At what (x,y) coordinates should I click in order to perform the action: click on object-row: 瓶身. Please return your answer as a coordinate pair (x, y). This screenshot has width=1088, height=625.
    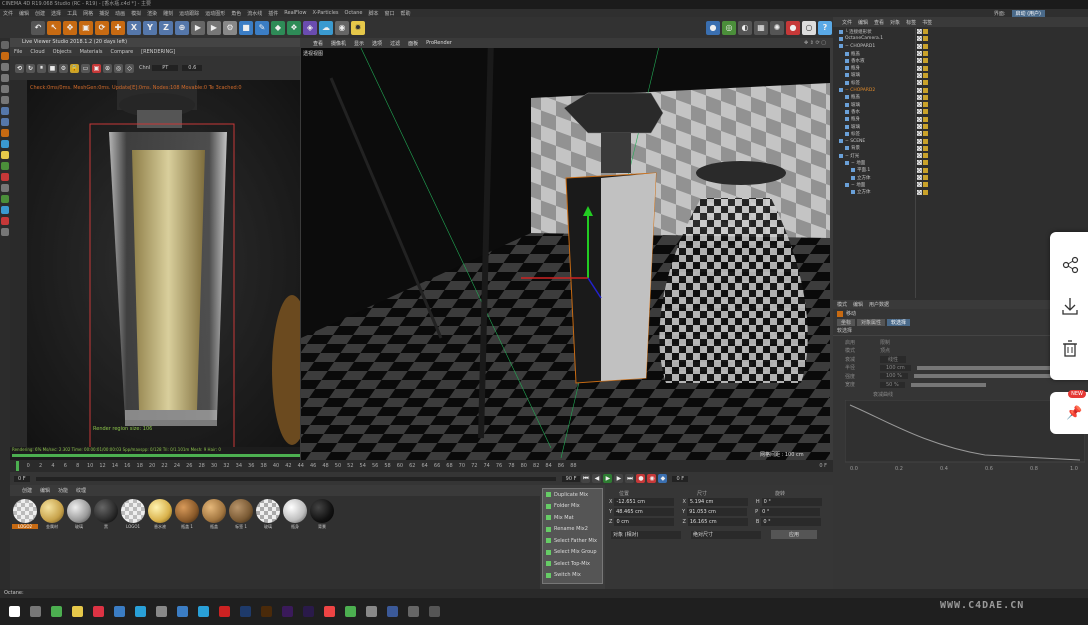
    Looking at the image, I should click on (875, 67).